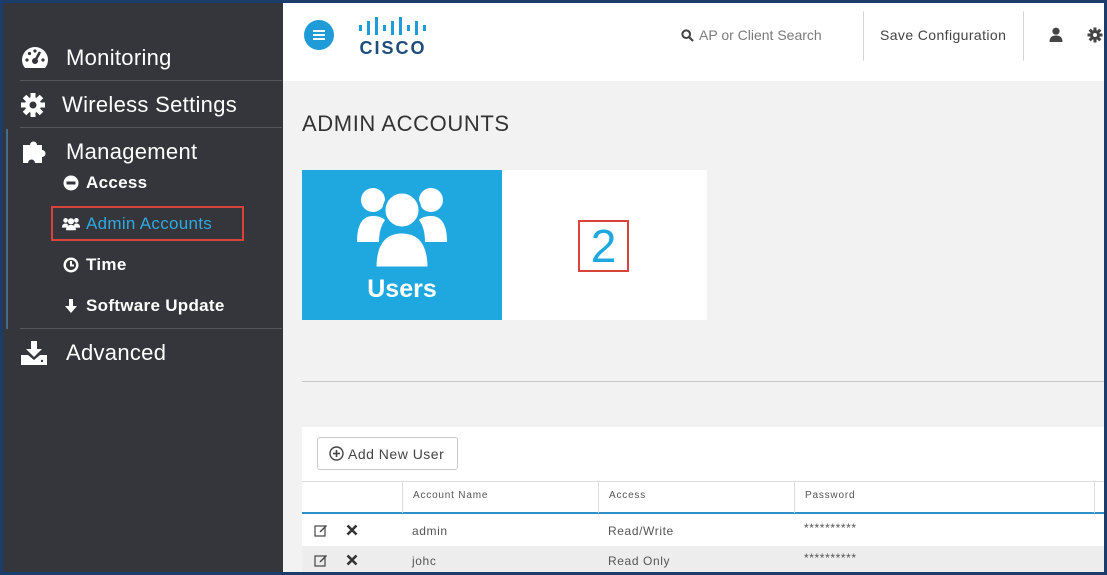  What do you see at coordinates (402, 289) in the screenshot?
I see `users-tile-label: Users` at bounding box center [402, 289].